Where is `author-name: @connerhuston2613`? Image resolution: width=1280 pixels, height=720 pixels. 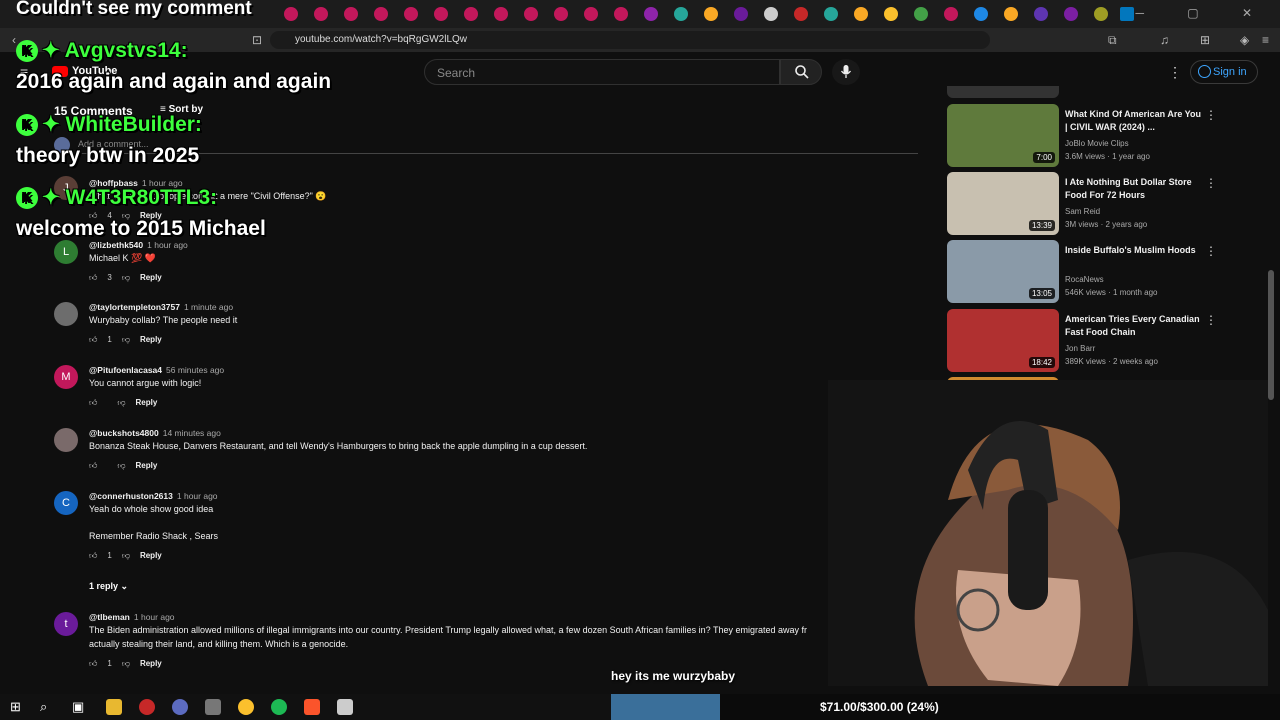 author-name: @connerhuston2613 is located at coordinates (131, 496).